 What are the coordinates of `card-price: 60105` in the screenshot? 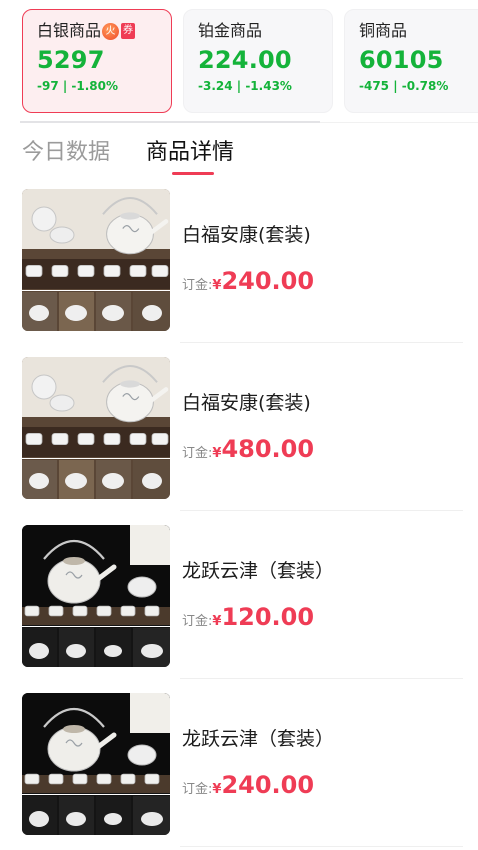 It's located at (401, 60).